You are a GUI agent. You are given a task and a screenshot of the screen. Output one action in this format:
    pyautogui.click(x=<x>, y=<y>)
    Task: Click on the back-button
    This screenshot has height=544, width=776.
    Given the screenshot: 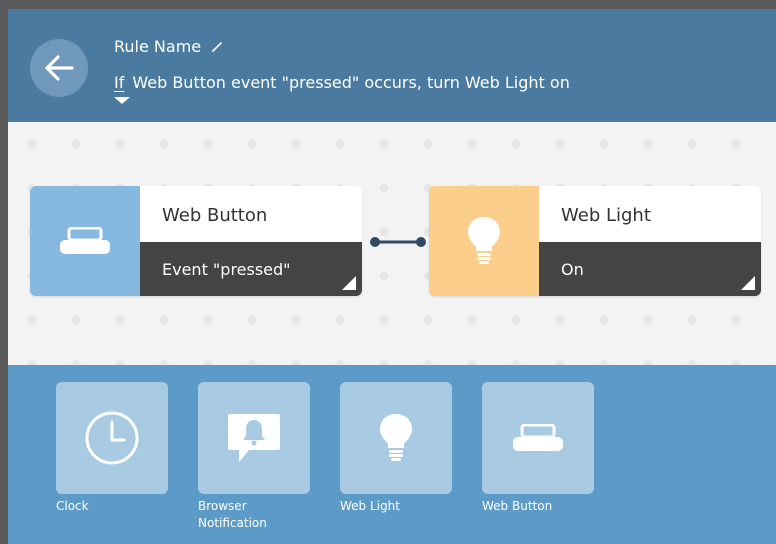 What is the action you would take?
    pyautogui.click(x=59, y=68)
    